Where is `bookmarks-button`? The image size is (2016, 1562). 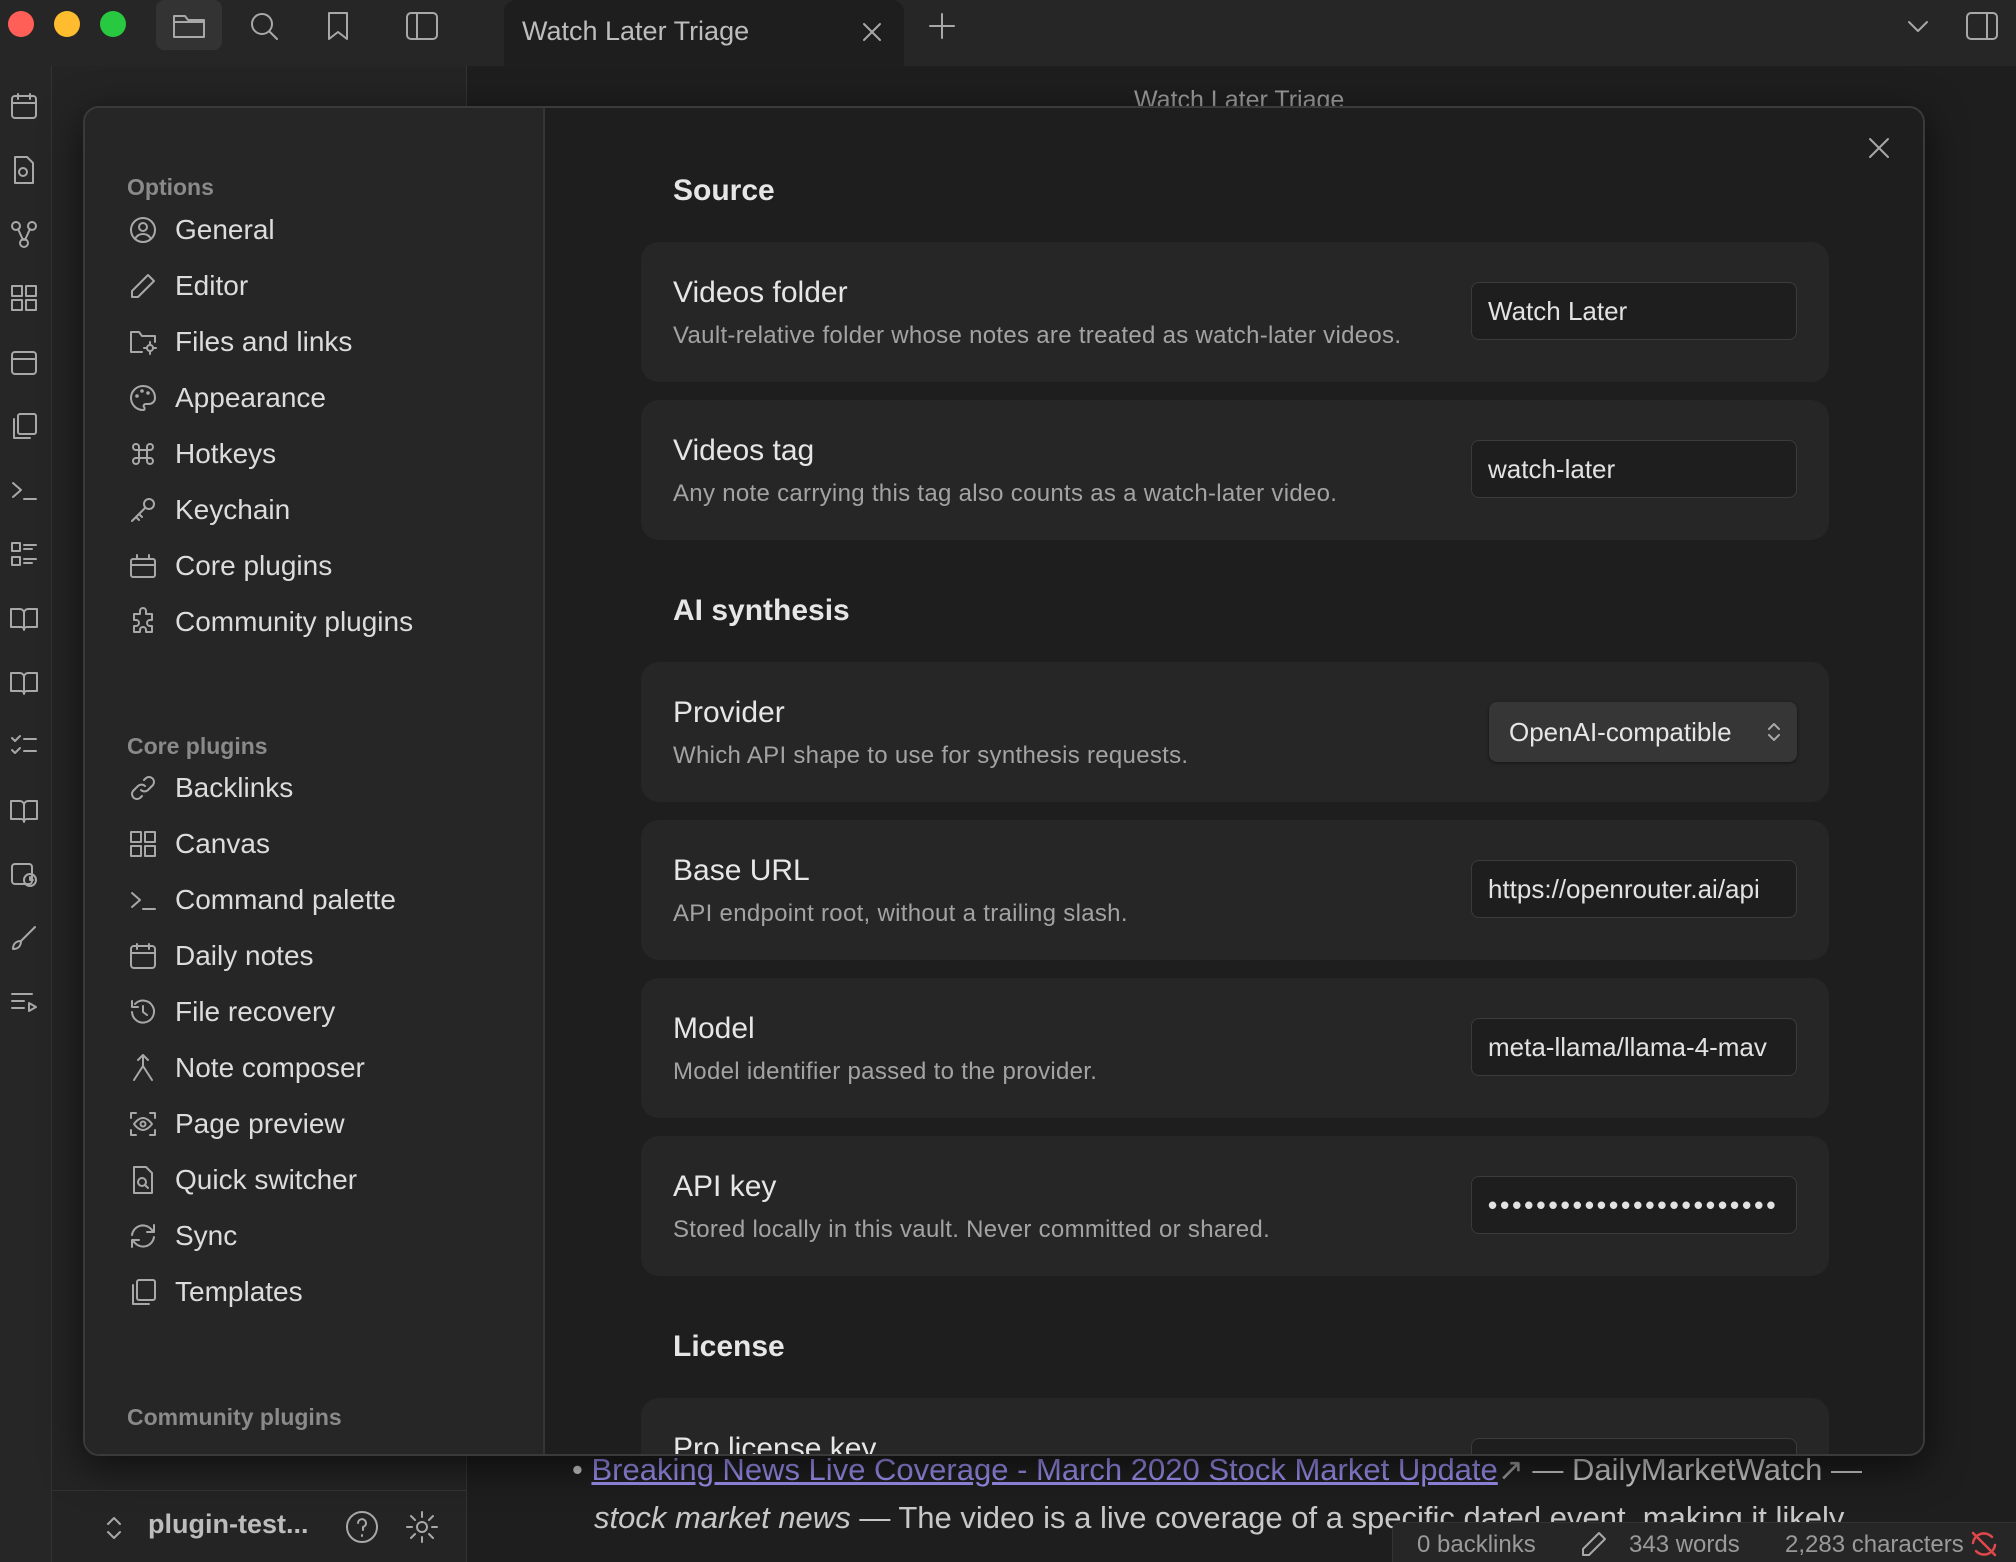 bookmarks-button is located at coordinates (338, 26).